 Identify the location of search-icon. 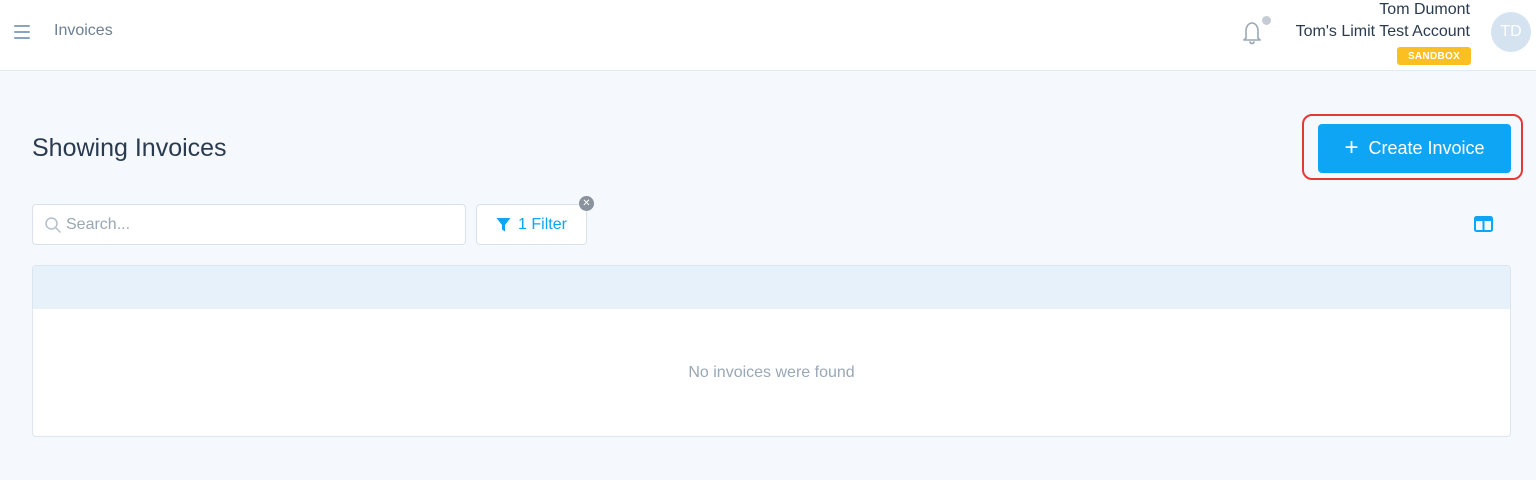
(53, 225).